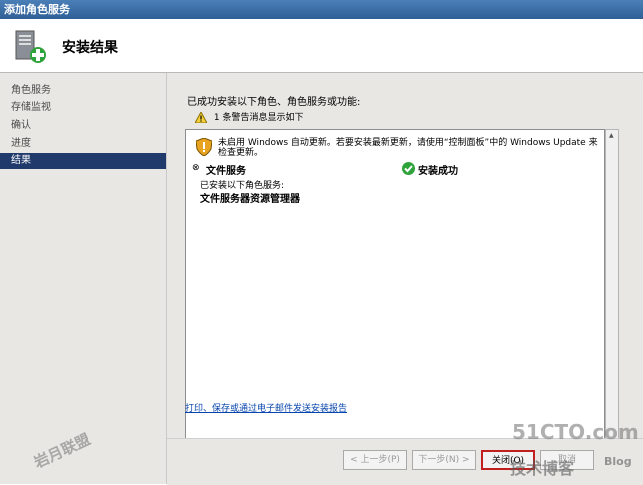 The width and height of the screenshot is (643, 485). Describe the element at coordinates (83, 108) in the screenshot. I see `sidebar-item-storage-monitoring: 存储监视` at that location.